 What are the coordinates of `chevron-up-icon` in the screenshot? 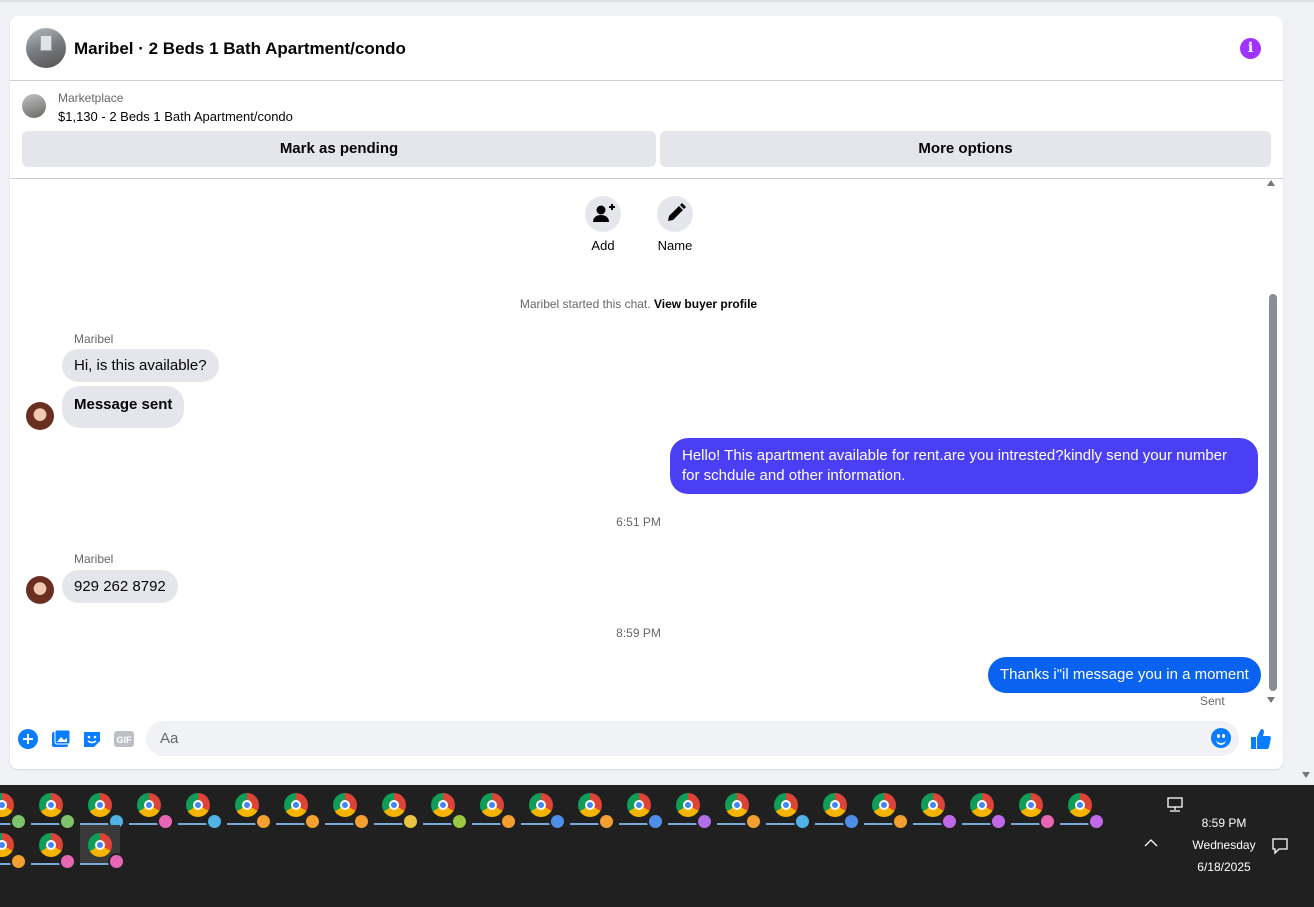 It's located at (1151, 844).